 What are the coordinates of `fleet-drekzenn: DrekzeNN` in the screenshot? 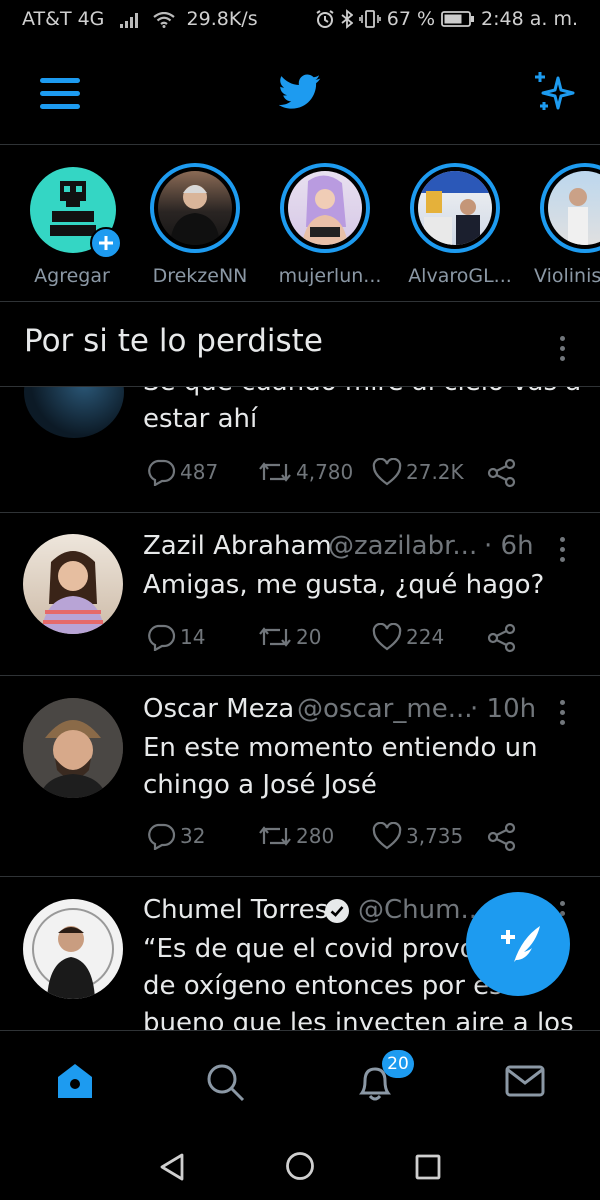 It's located at (200, 233).